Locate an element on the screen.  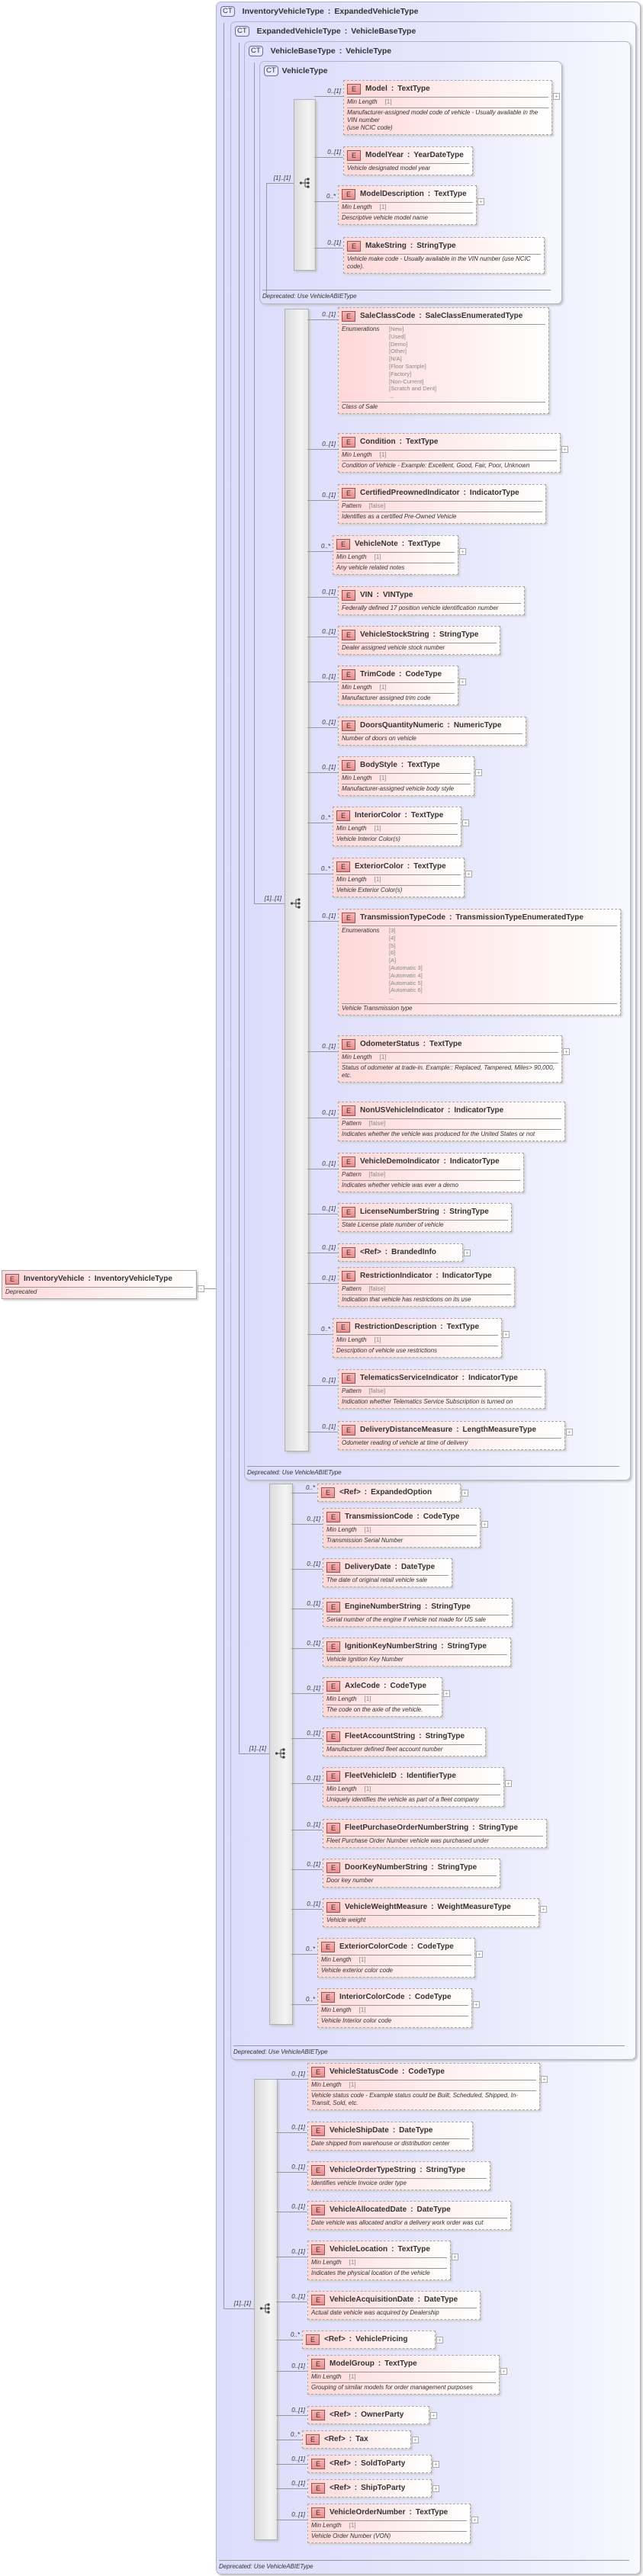
element-type: TextType is located at coordinates (445, 1044).